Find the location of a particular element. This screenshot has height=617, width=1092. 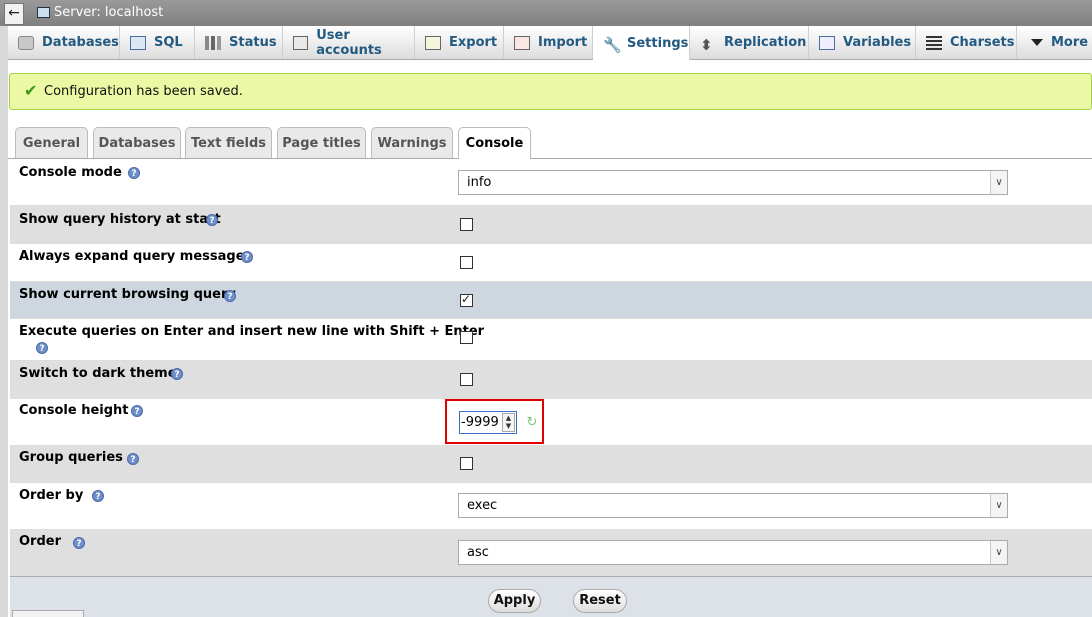

setting-row-order-by: Order by ? exec ∨ is located at coordinates (551, 506).